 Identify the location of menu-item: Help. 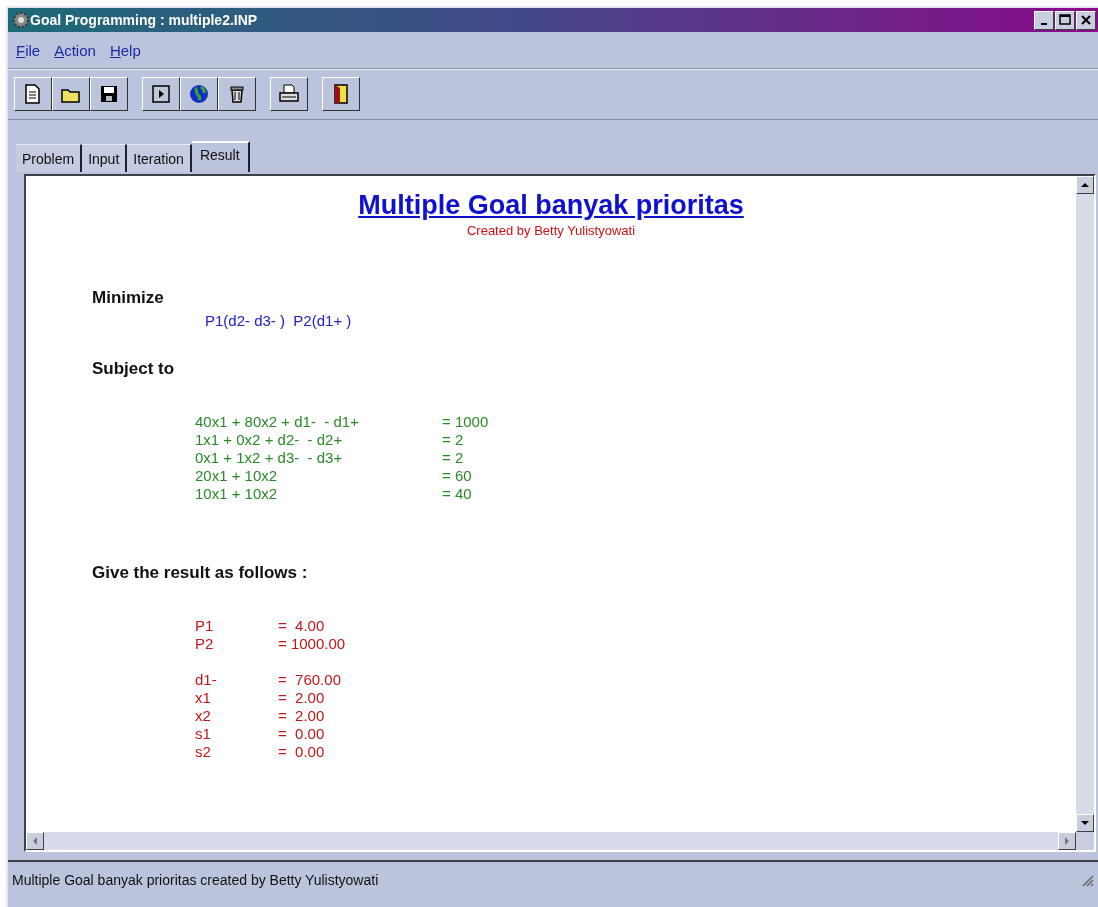
(125, 50).